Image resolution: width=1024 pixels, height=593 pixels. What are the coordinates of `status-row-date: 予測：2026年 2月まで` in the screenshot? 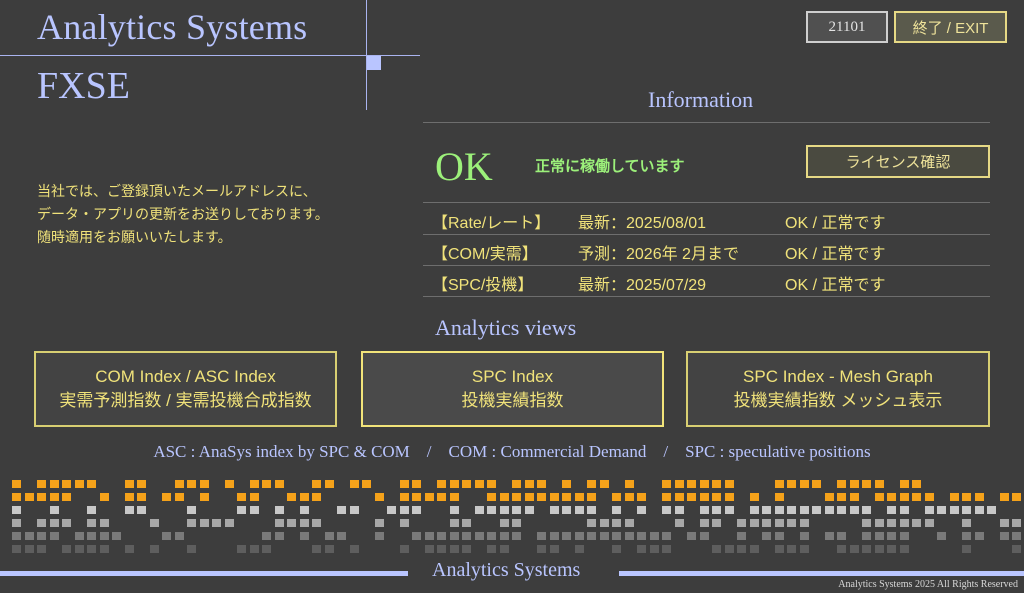 It's located at (658, 254).